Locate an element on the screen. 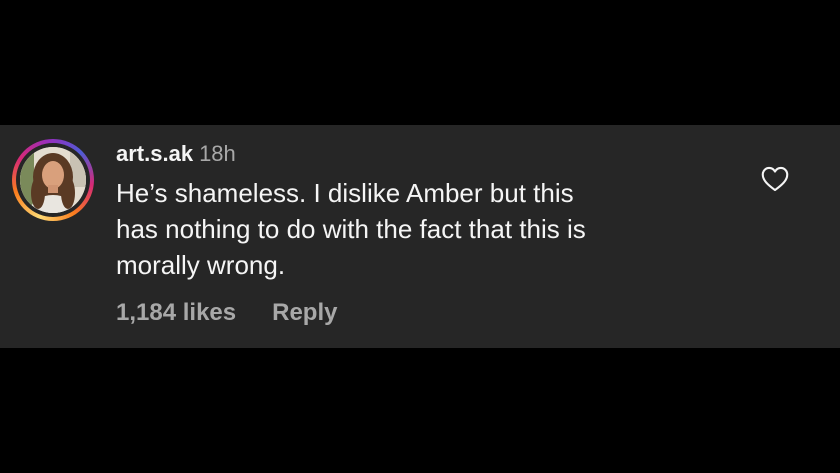  comment-text-line: morally wrong. is located at coordinates (201, 265).